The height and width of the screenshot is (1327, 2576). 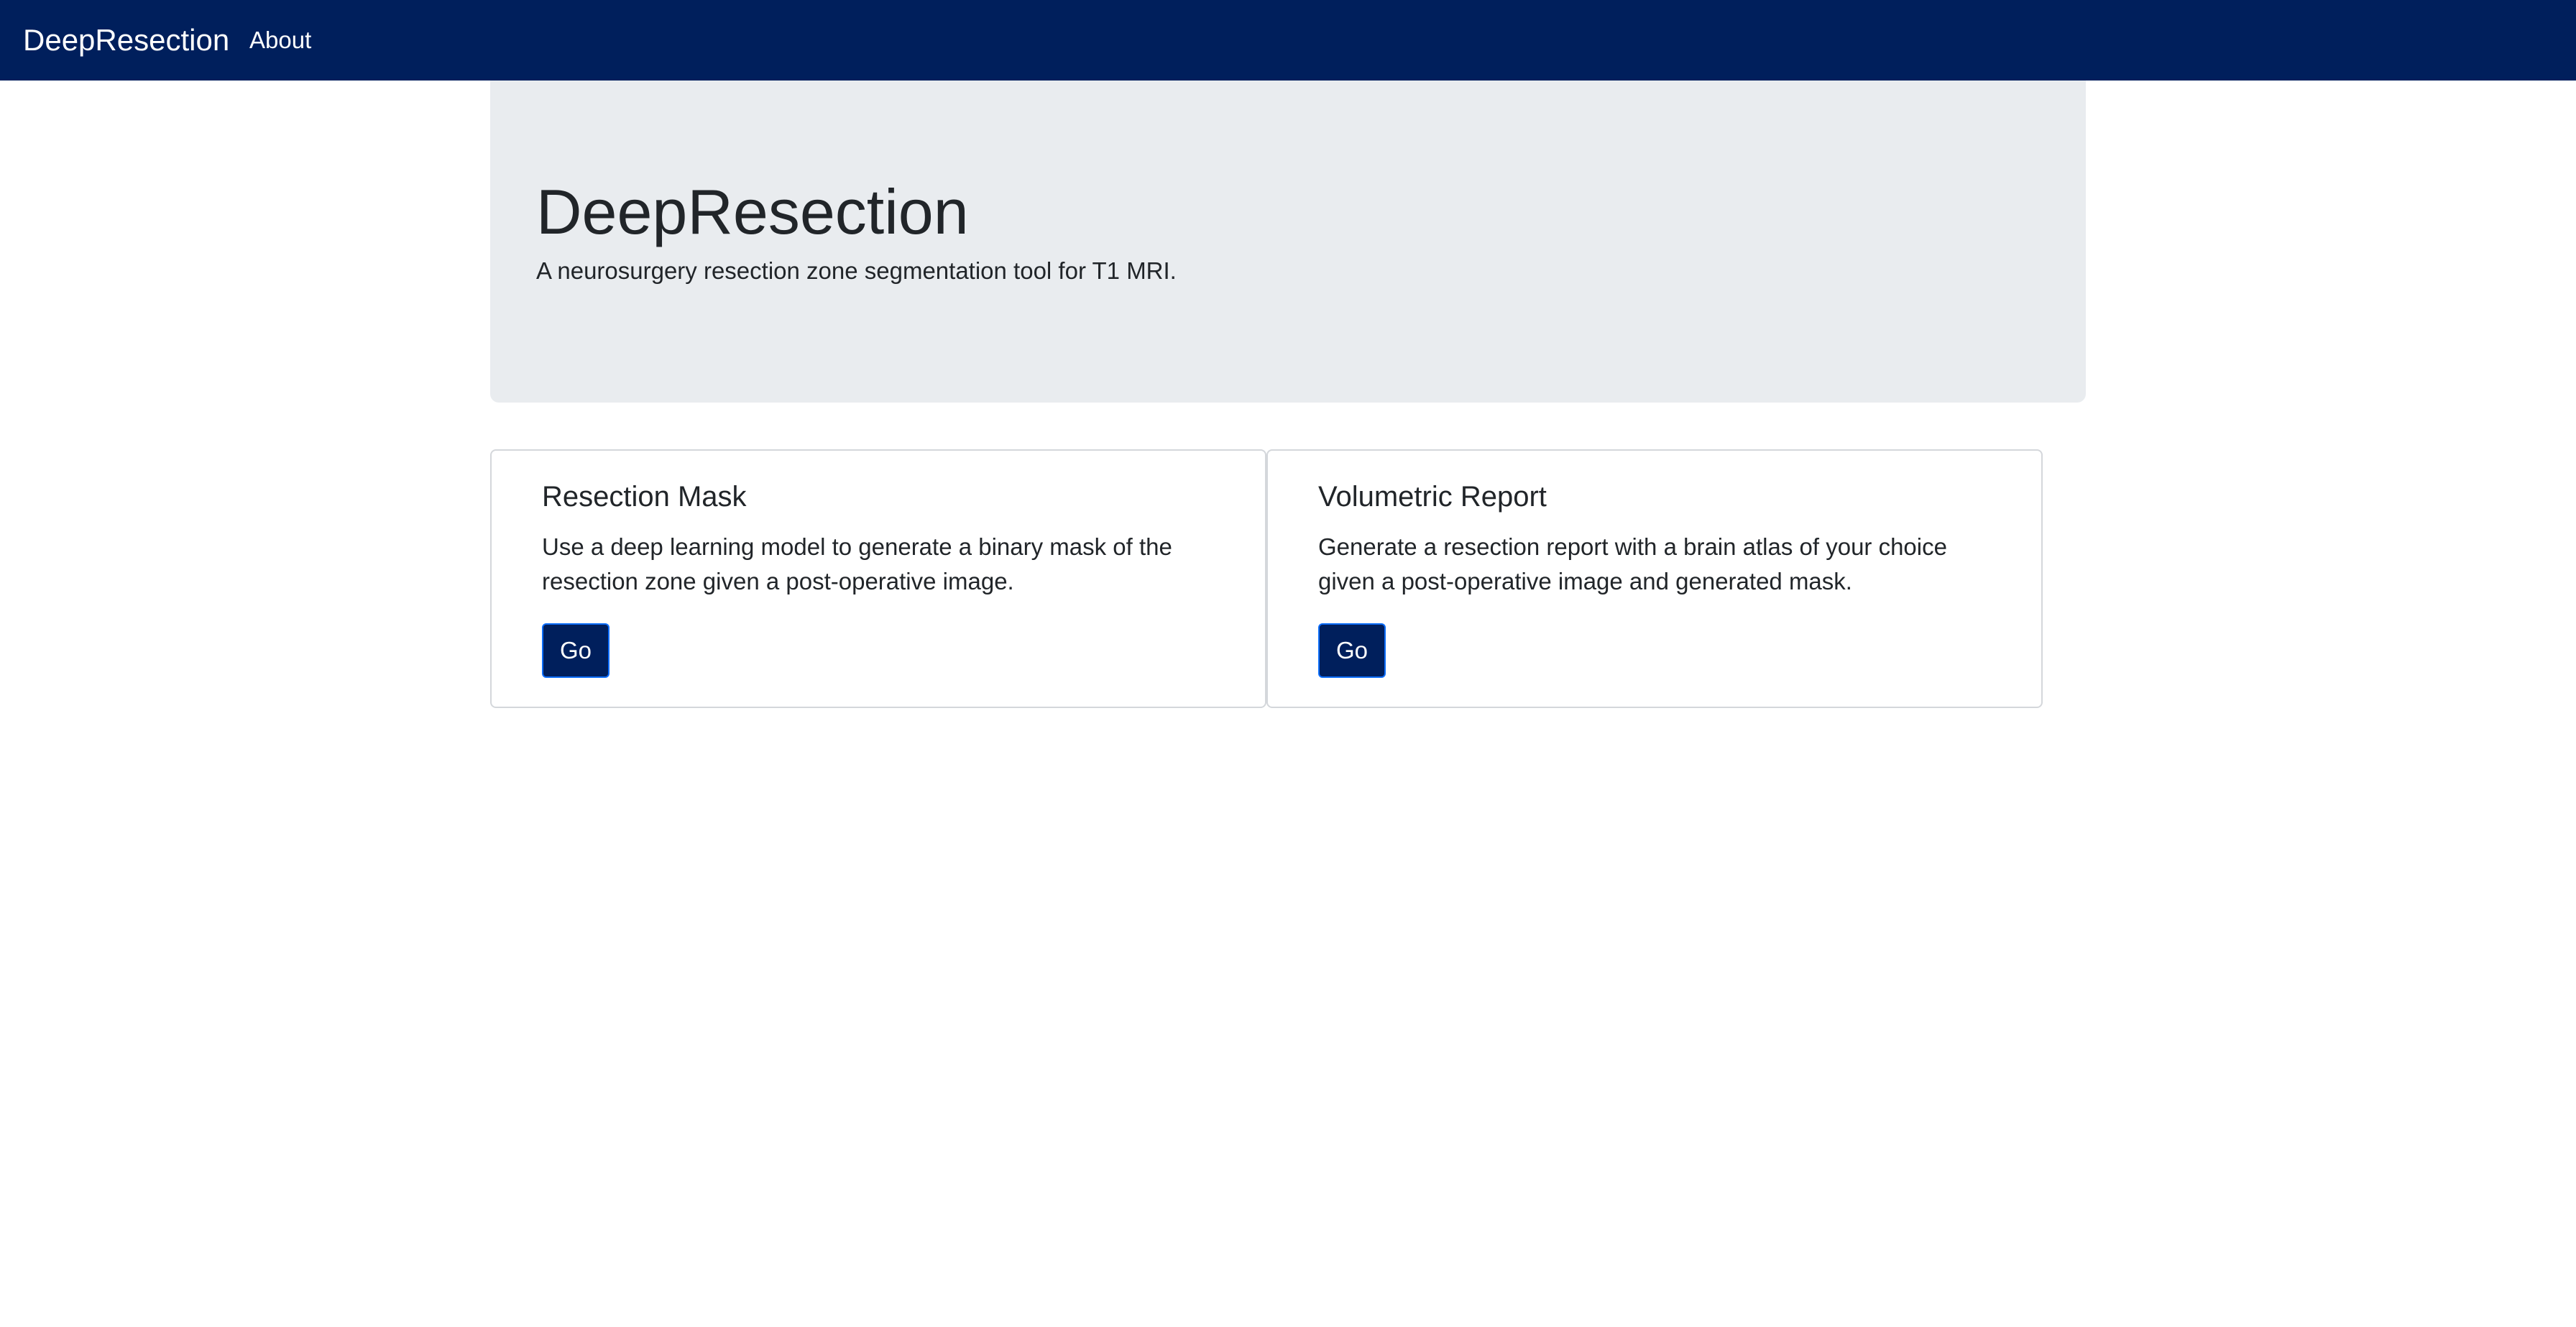 What do you see at coordinates (280, 40) in the screenshot?
I see `nav-link-about: About` at bounding box center [280, 40].